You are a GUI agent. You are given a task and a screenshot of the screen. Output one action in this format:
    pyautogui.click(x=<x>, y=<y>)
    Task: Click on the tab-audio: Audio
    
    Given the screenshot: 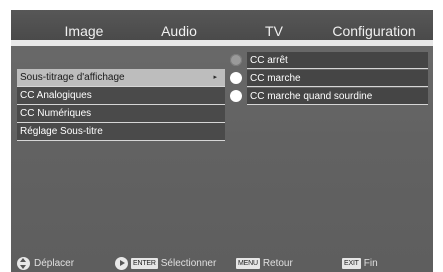 What is the action you would take?
    pyautogui.click(x=179, y=31)
    